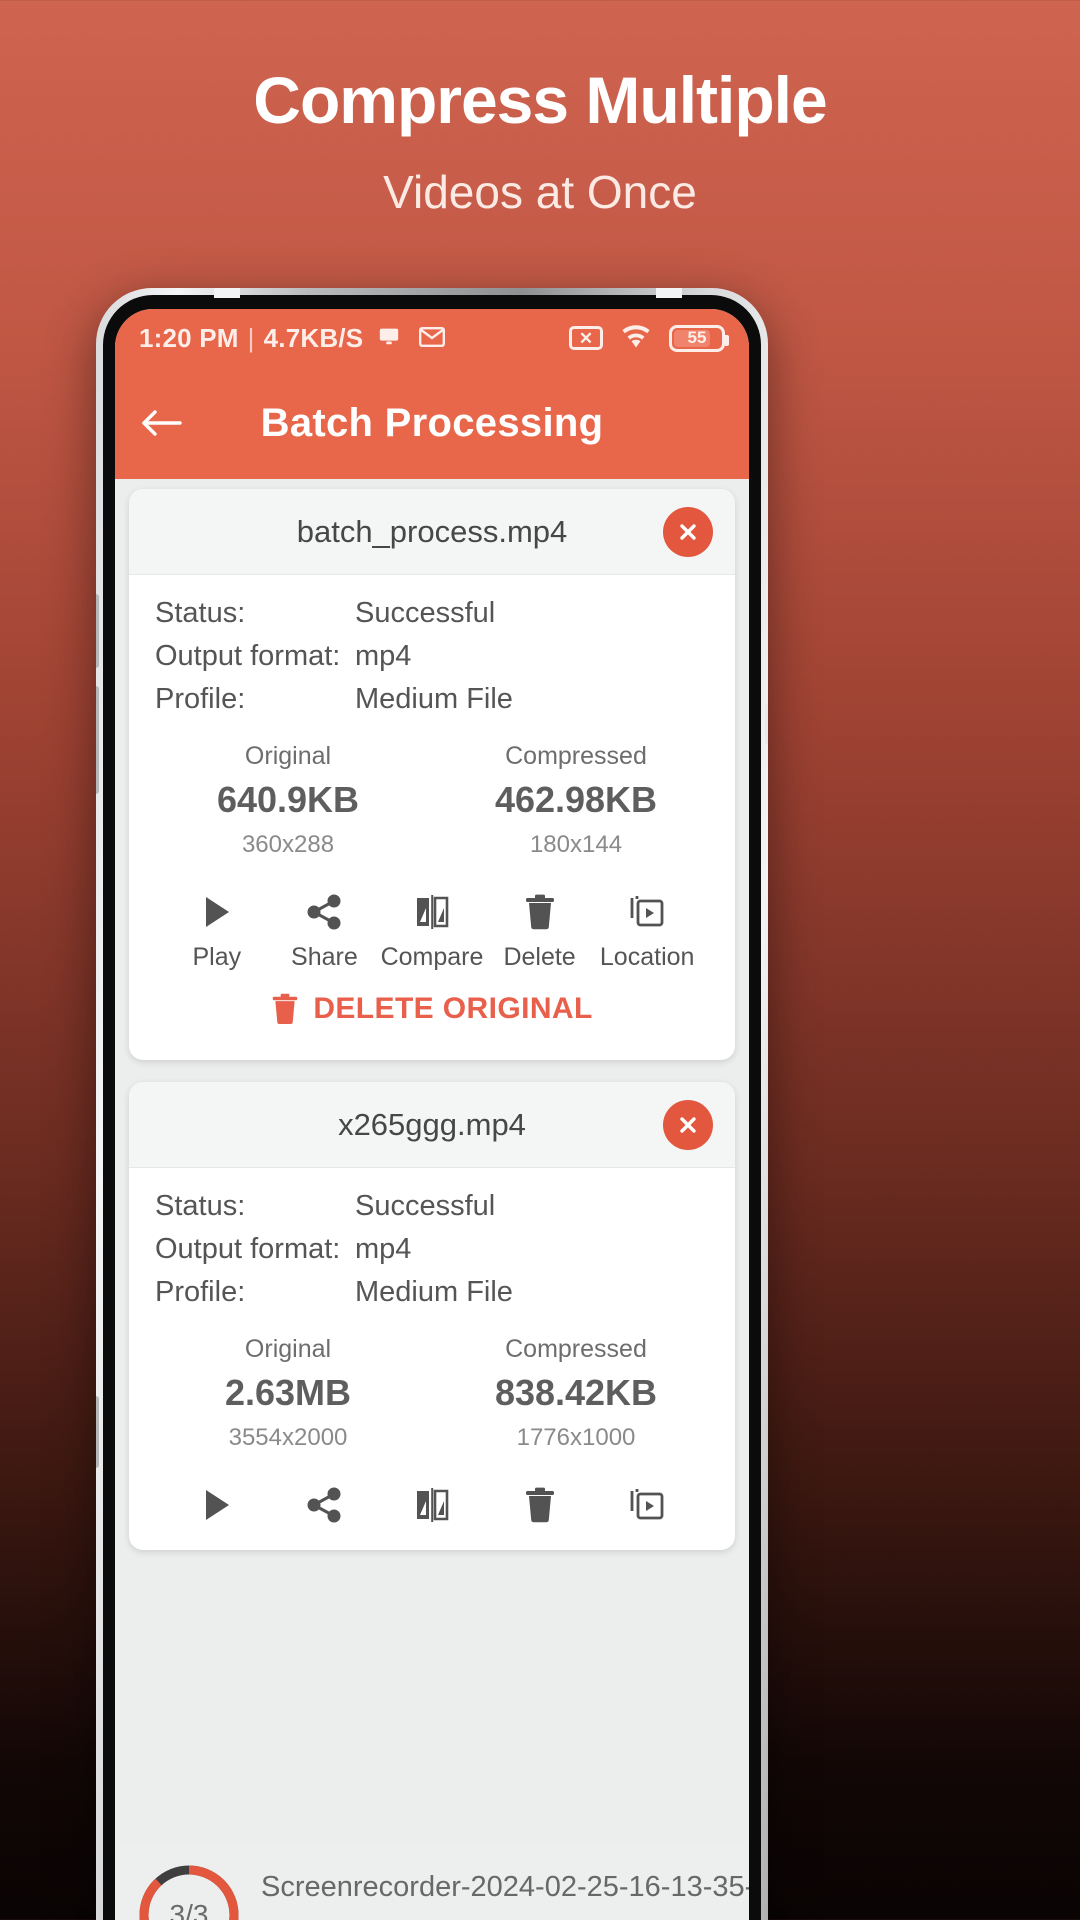 The height and width of the screenshot is (1920, 1080). I want to click on battery-level: 55, so click(697, 337).